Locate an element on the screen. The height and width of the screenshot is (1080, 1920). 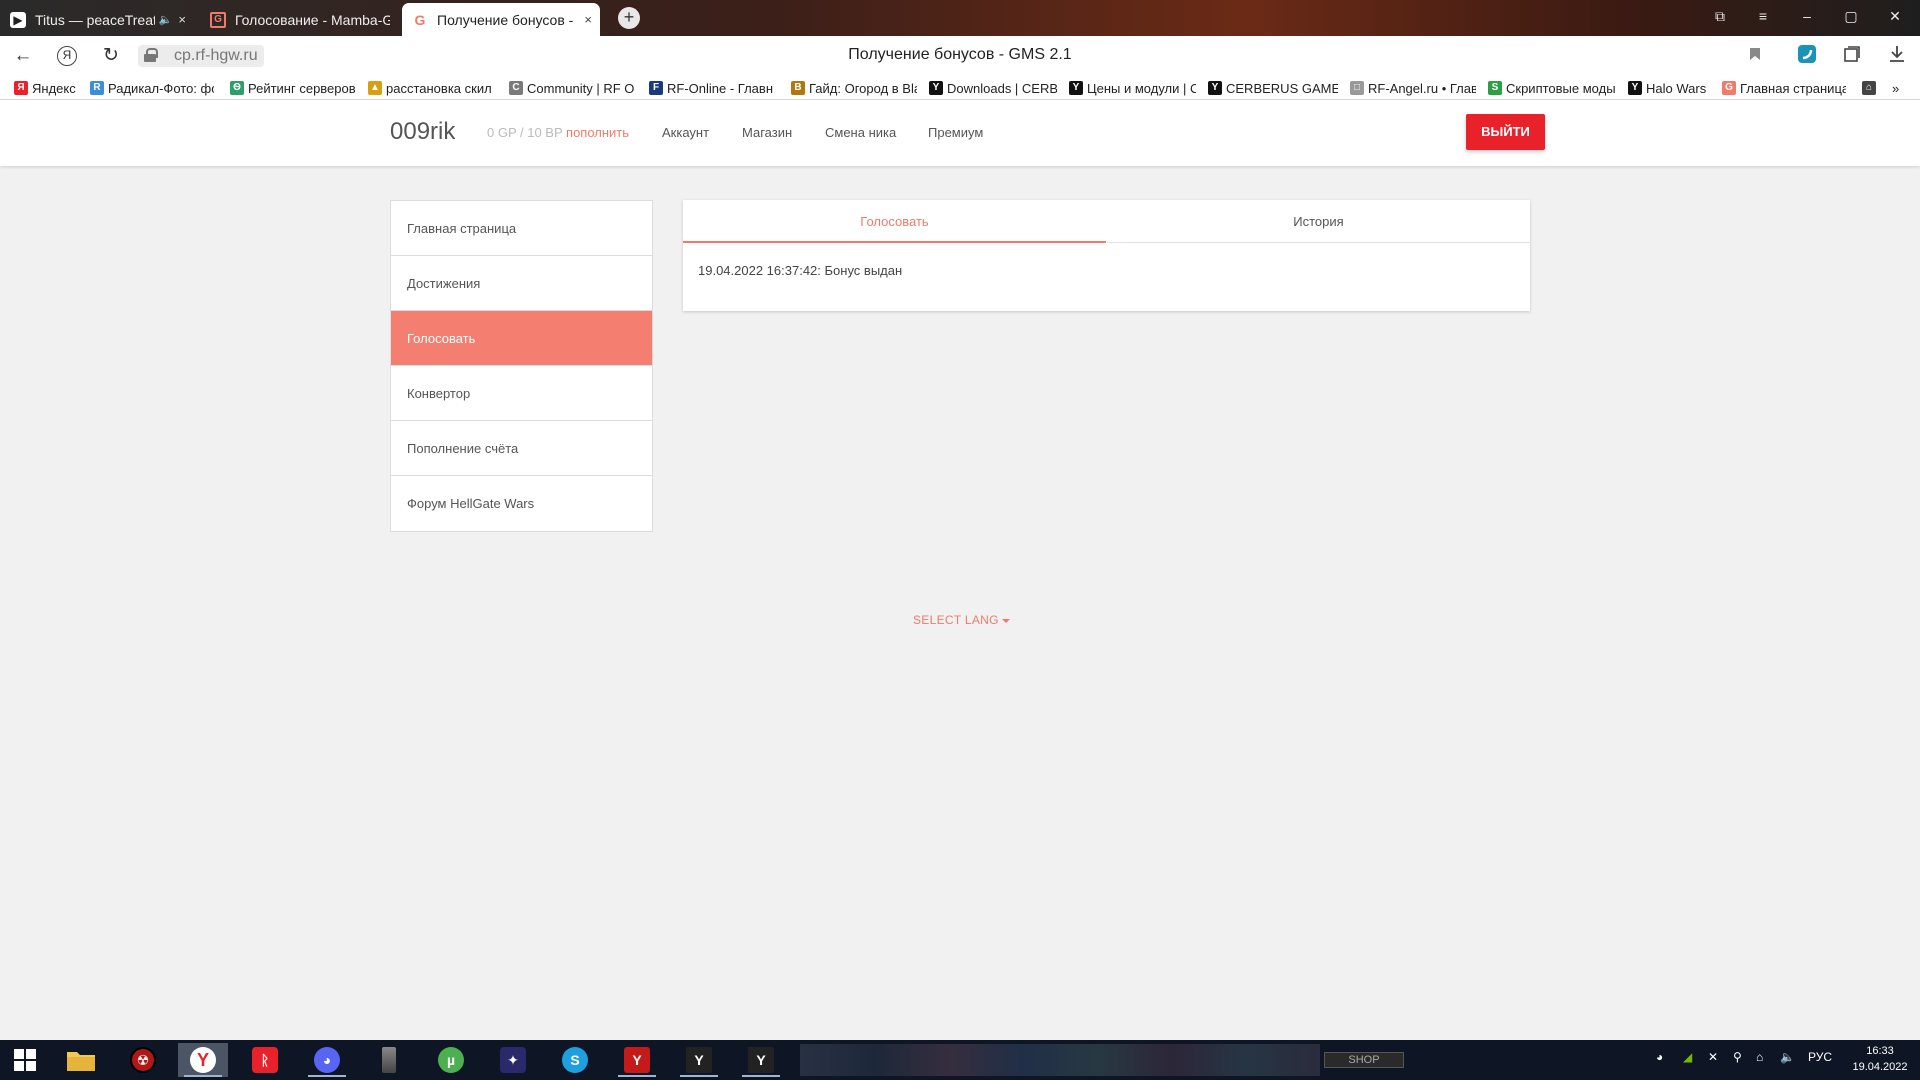
restore-button: ▢ is located at coordinates (1851, 16).